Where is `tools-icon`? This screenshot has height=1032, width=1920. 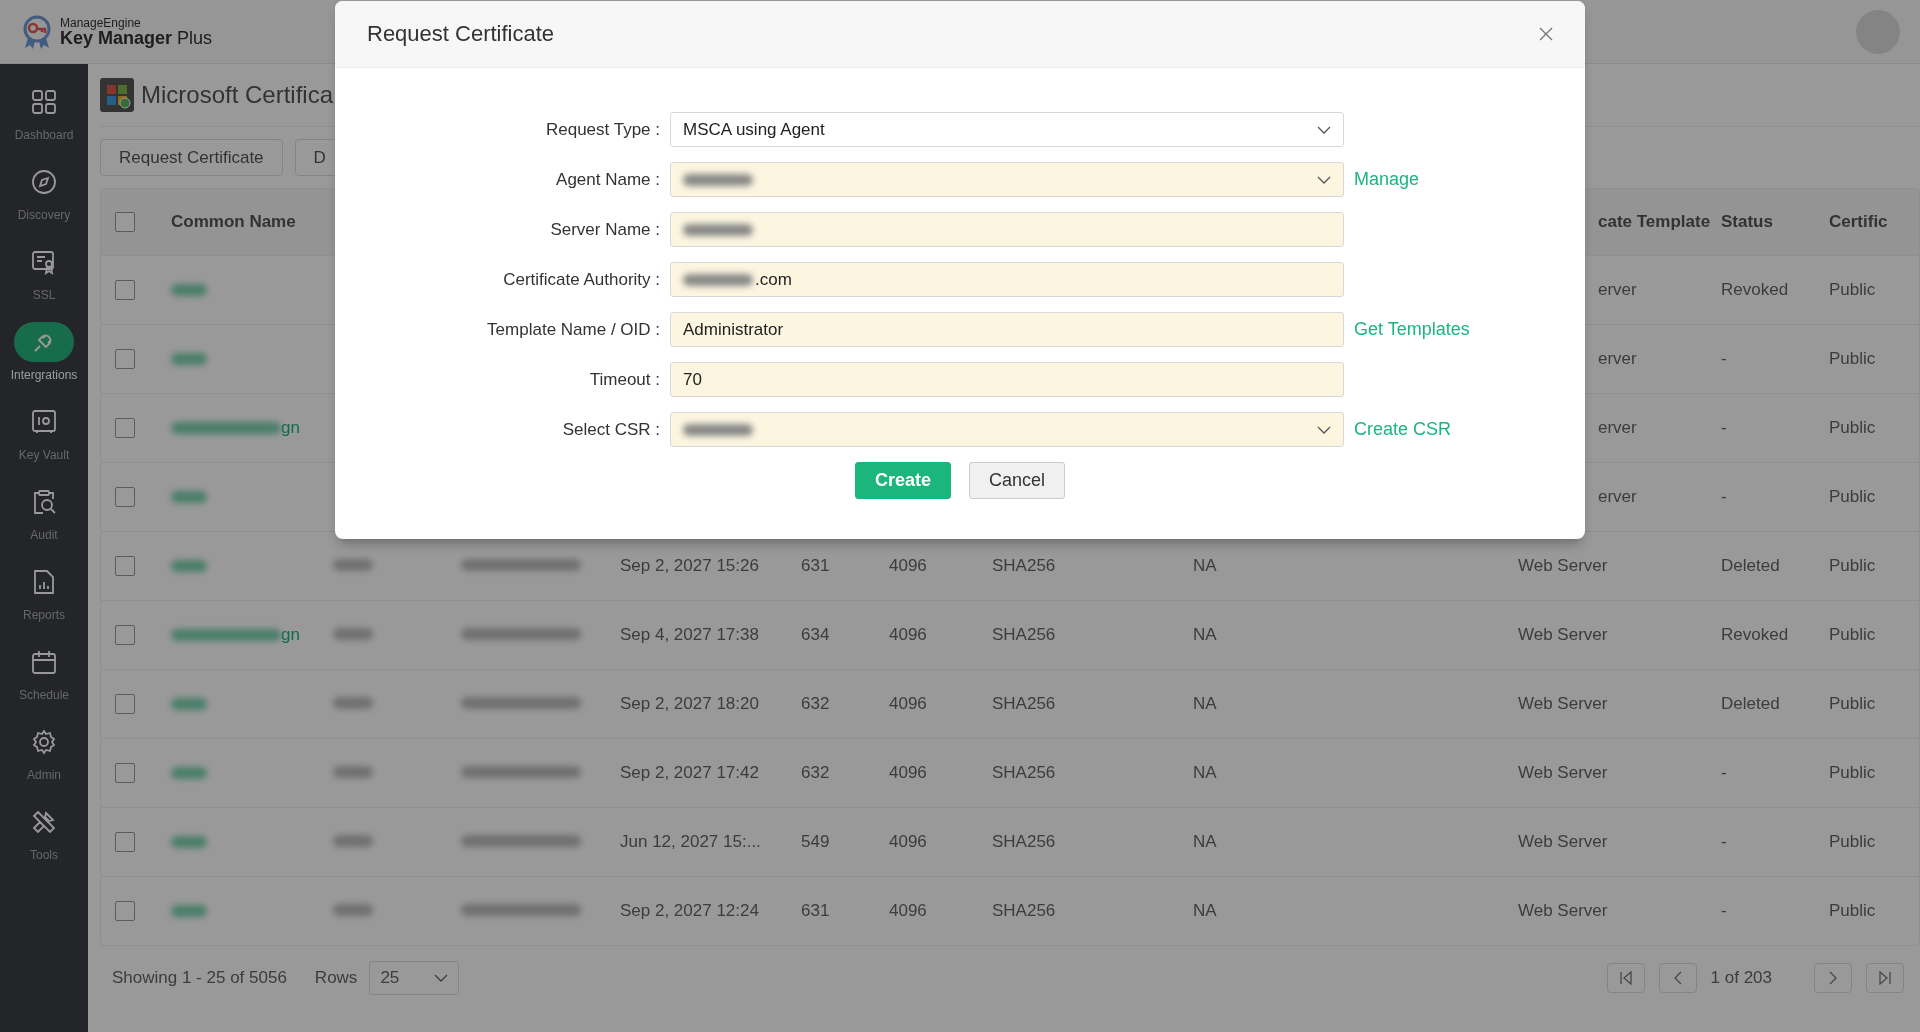
tools-icon is located at coordinates (44, 822).